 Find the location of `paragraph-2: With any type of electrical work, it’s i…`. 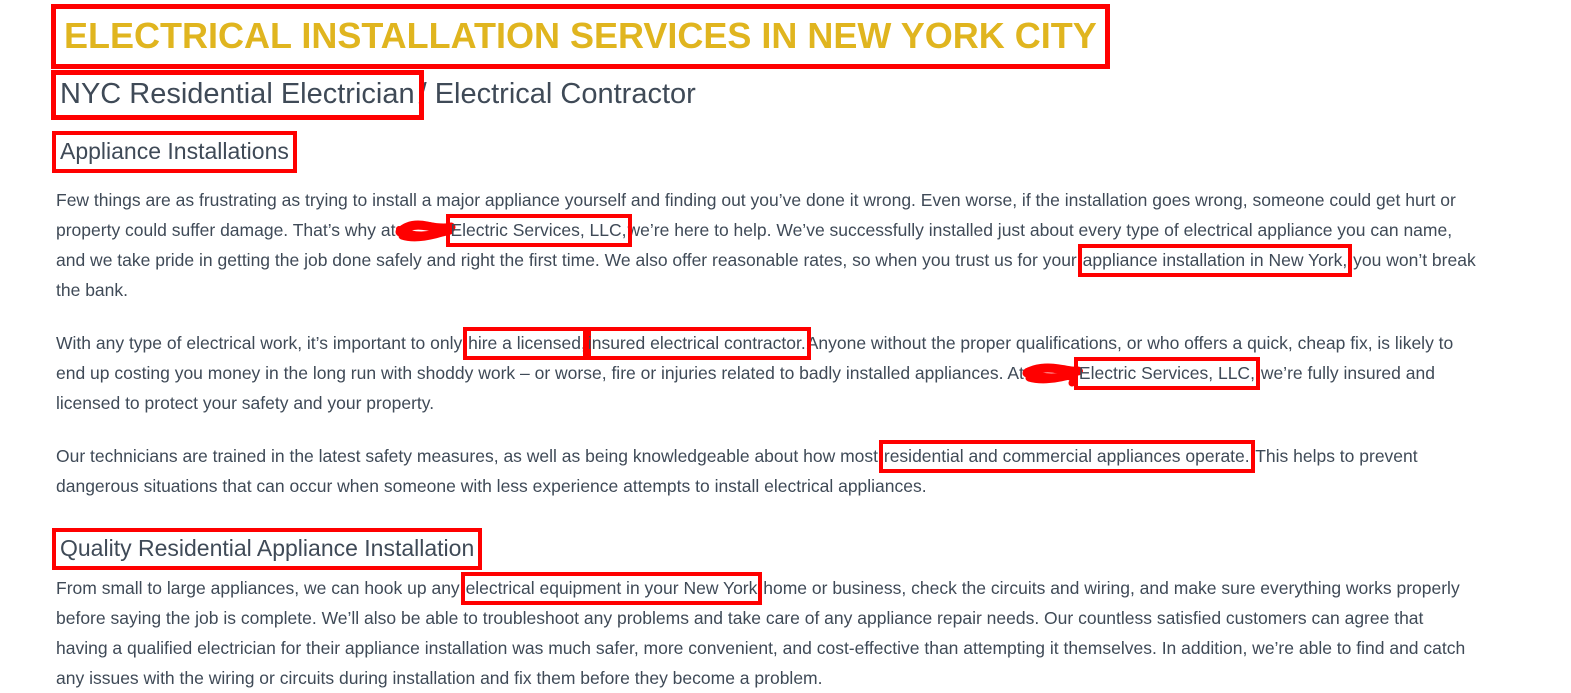

paragraph-2: With any type of electrical work, it’s i… is located at coordinates (766, 361).